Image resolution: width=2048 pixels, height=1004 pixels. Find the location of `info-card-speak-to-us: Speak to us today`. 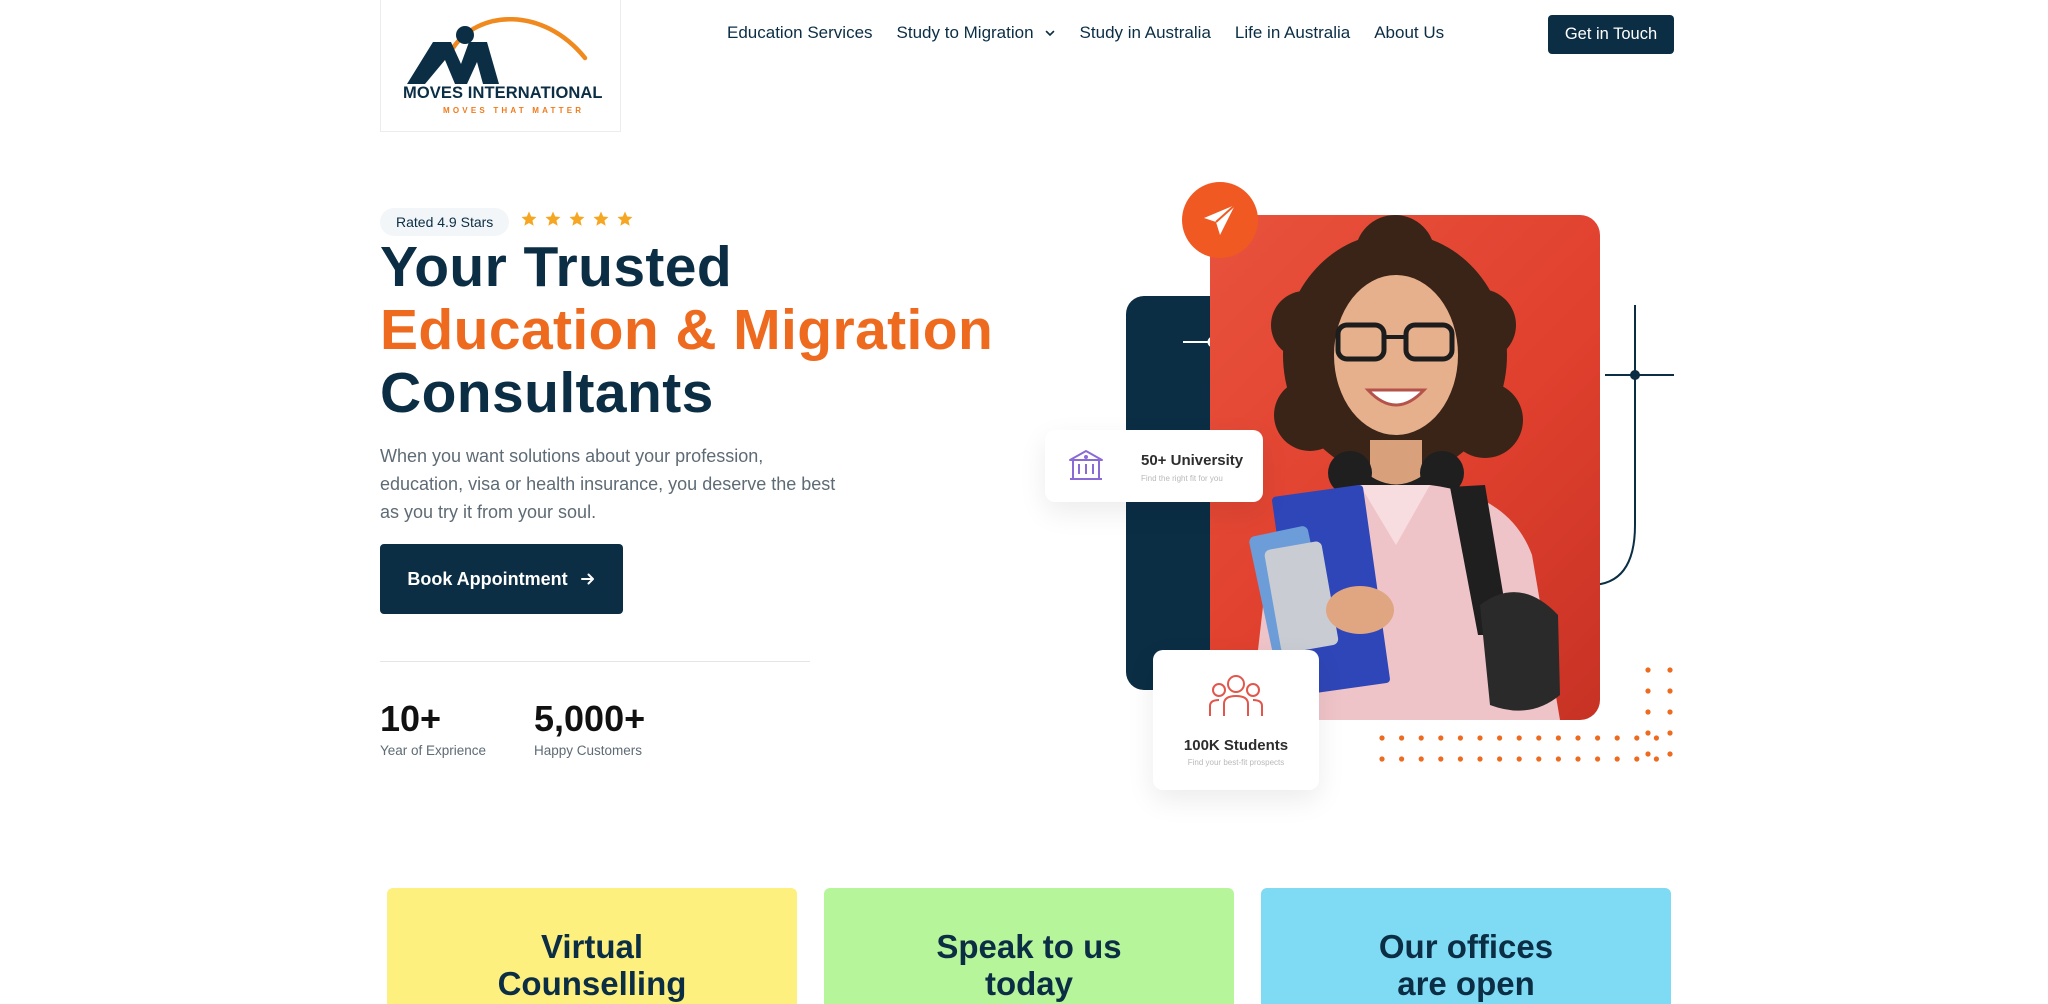

info-card-speak-to-us: Speak to us today is located at coordinates (1029, 946).